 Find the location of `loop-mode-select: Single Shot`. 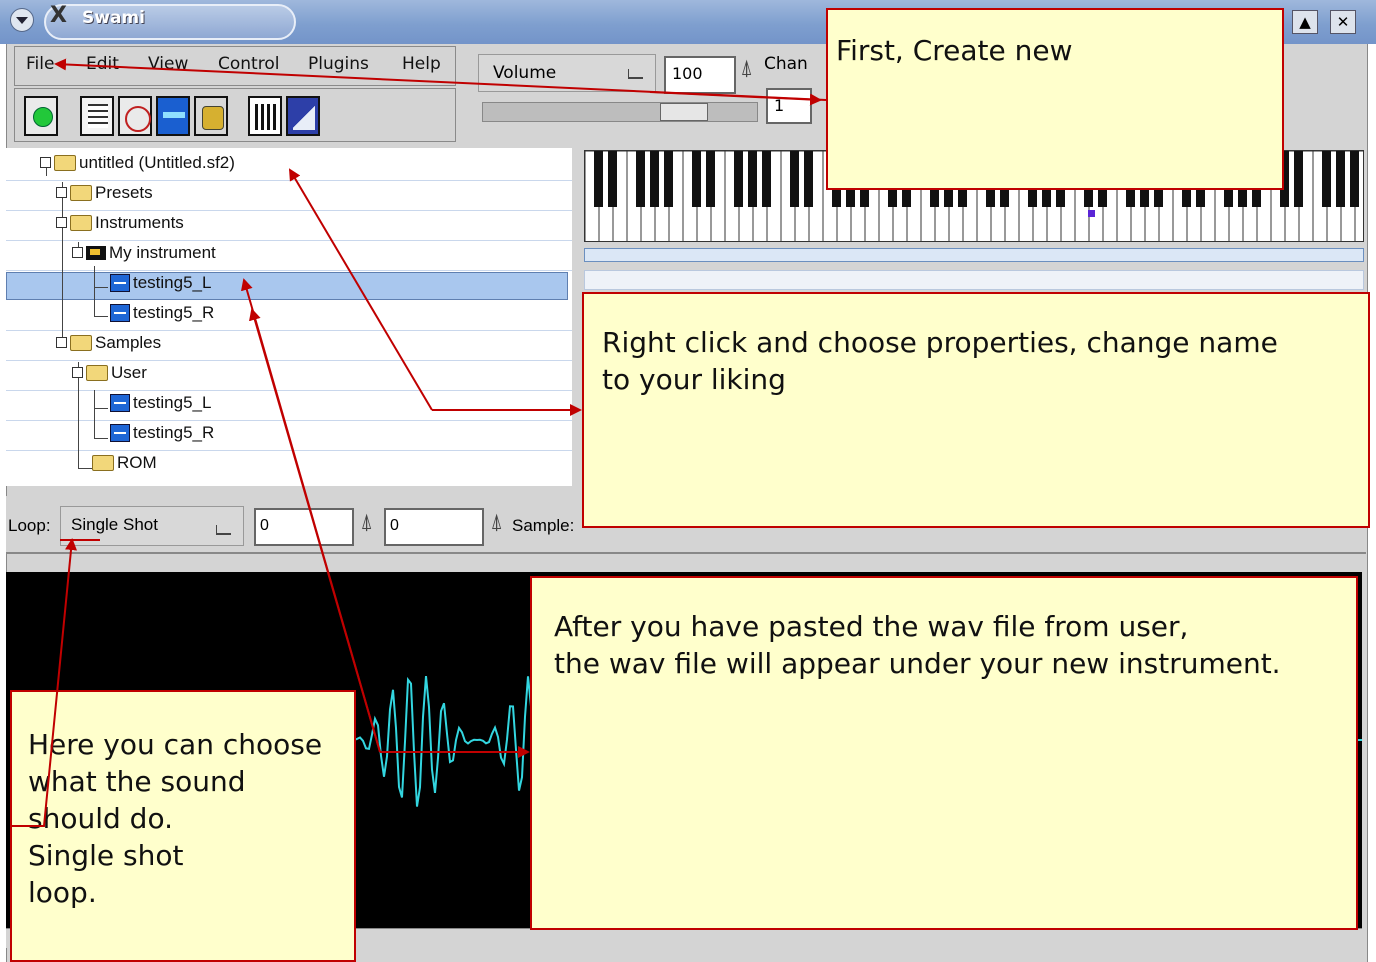

loop-mode-select: Single Shot is located at coordinates (152, 526).